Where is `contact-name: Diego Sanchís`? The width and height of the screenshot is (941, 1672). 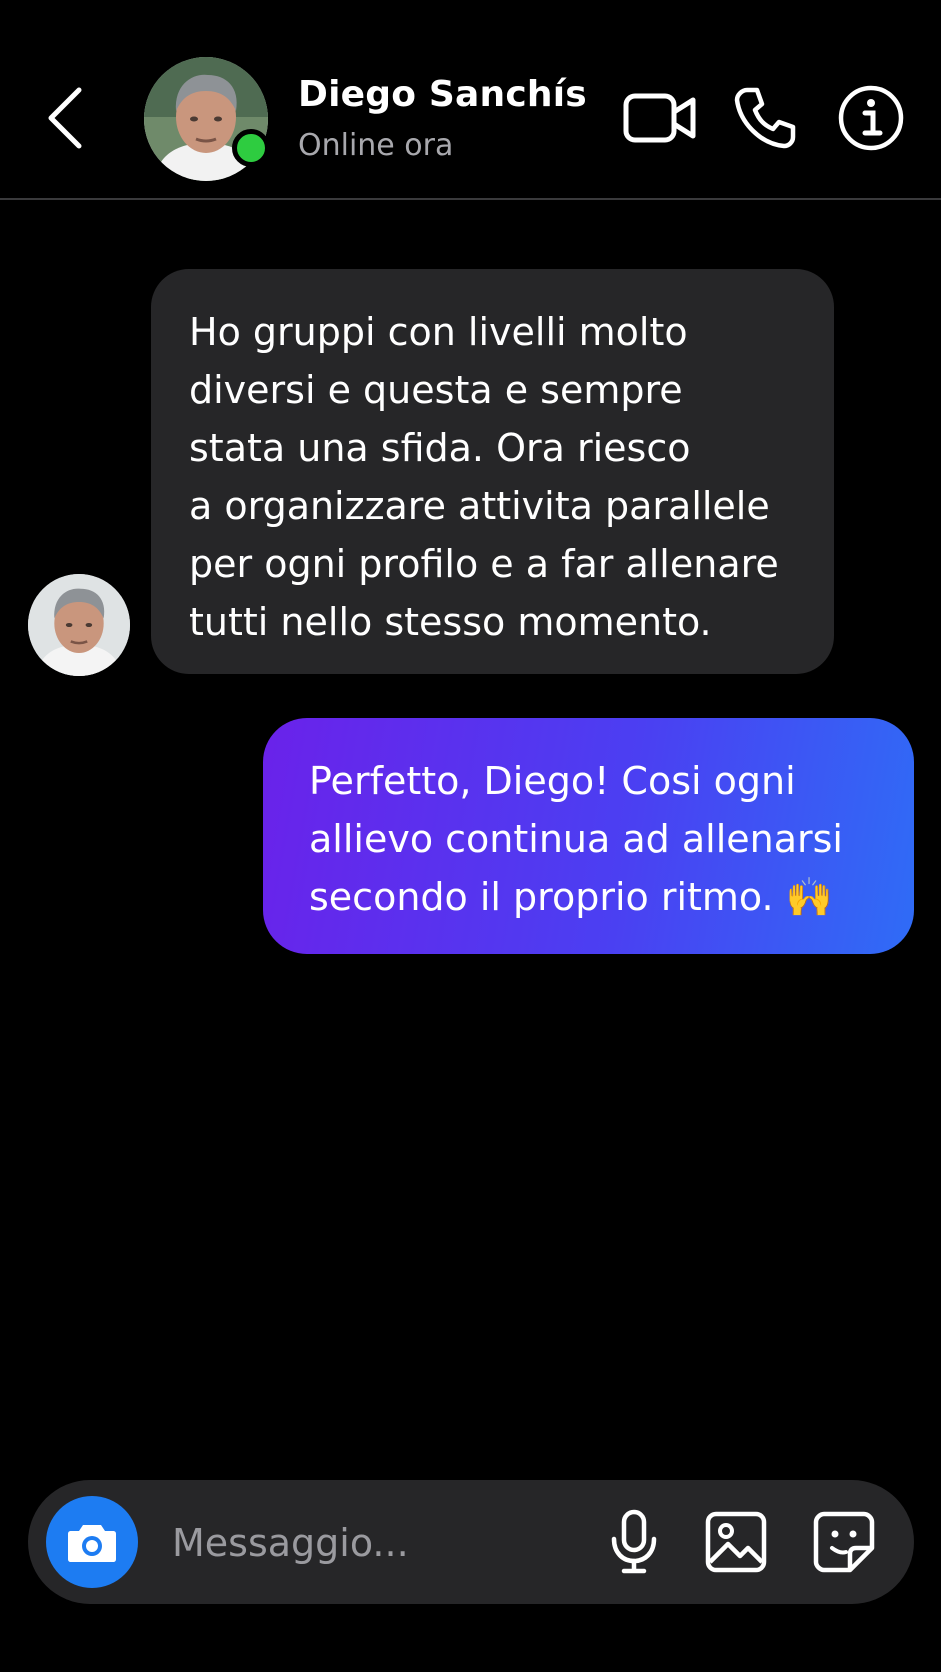 contact-name: Diego Sanchís is located at coordinates (442, 94).